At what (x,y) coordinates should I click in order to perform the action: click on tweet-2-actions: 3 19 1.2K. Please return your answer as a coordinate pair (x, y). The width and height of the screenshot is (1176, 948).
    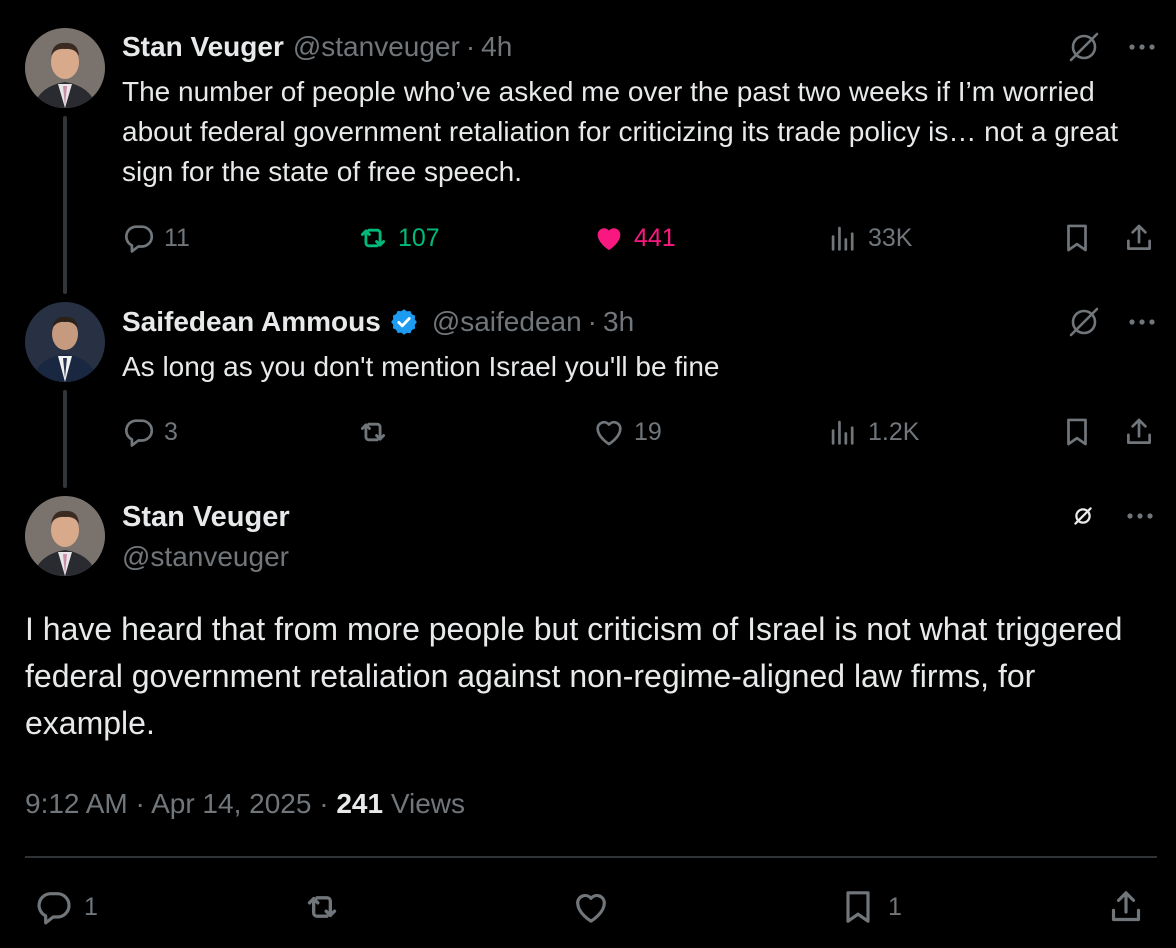
    Looking at the image, I should click on (642, 432).